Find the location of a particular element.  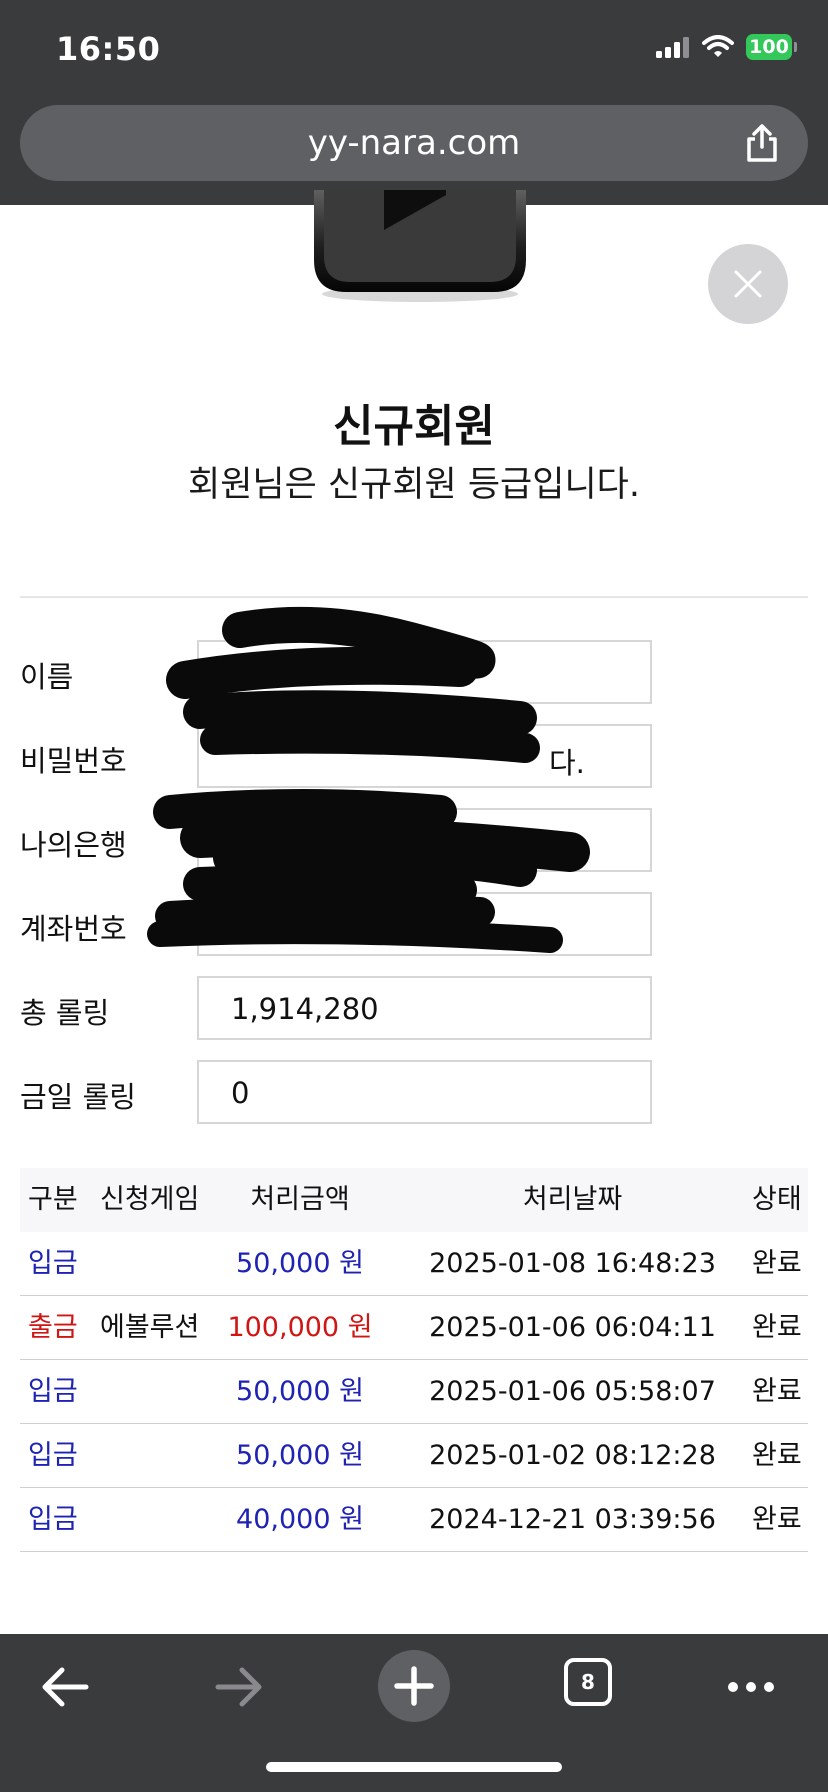

bank-label: 나의은행 is located at coordinates (73, 845).